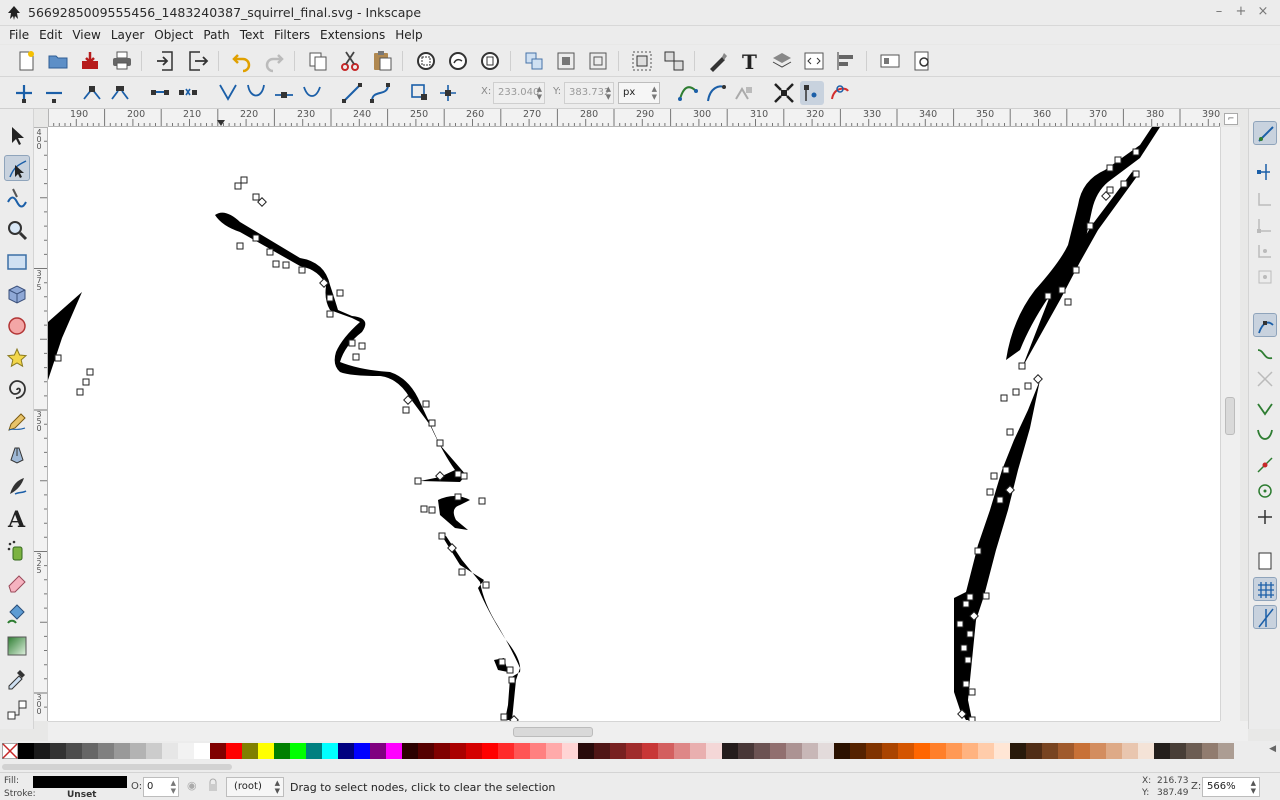  Describe the element at coordinates (642, 61) in the screenshot. I see `group-icon` at that location.